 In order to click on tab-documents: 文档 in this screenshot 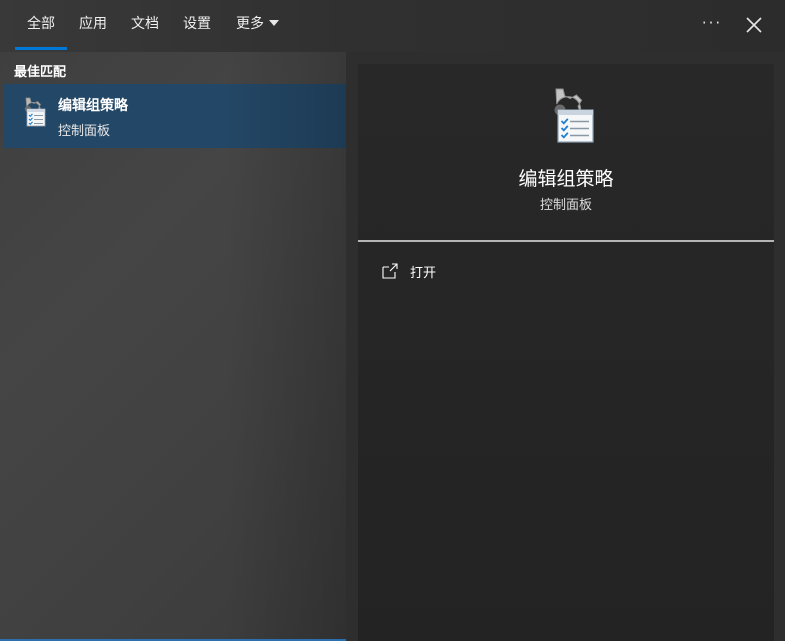, I will do `click(145, 25)`.